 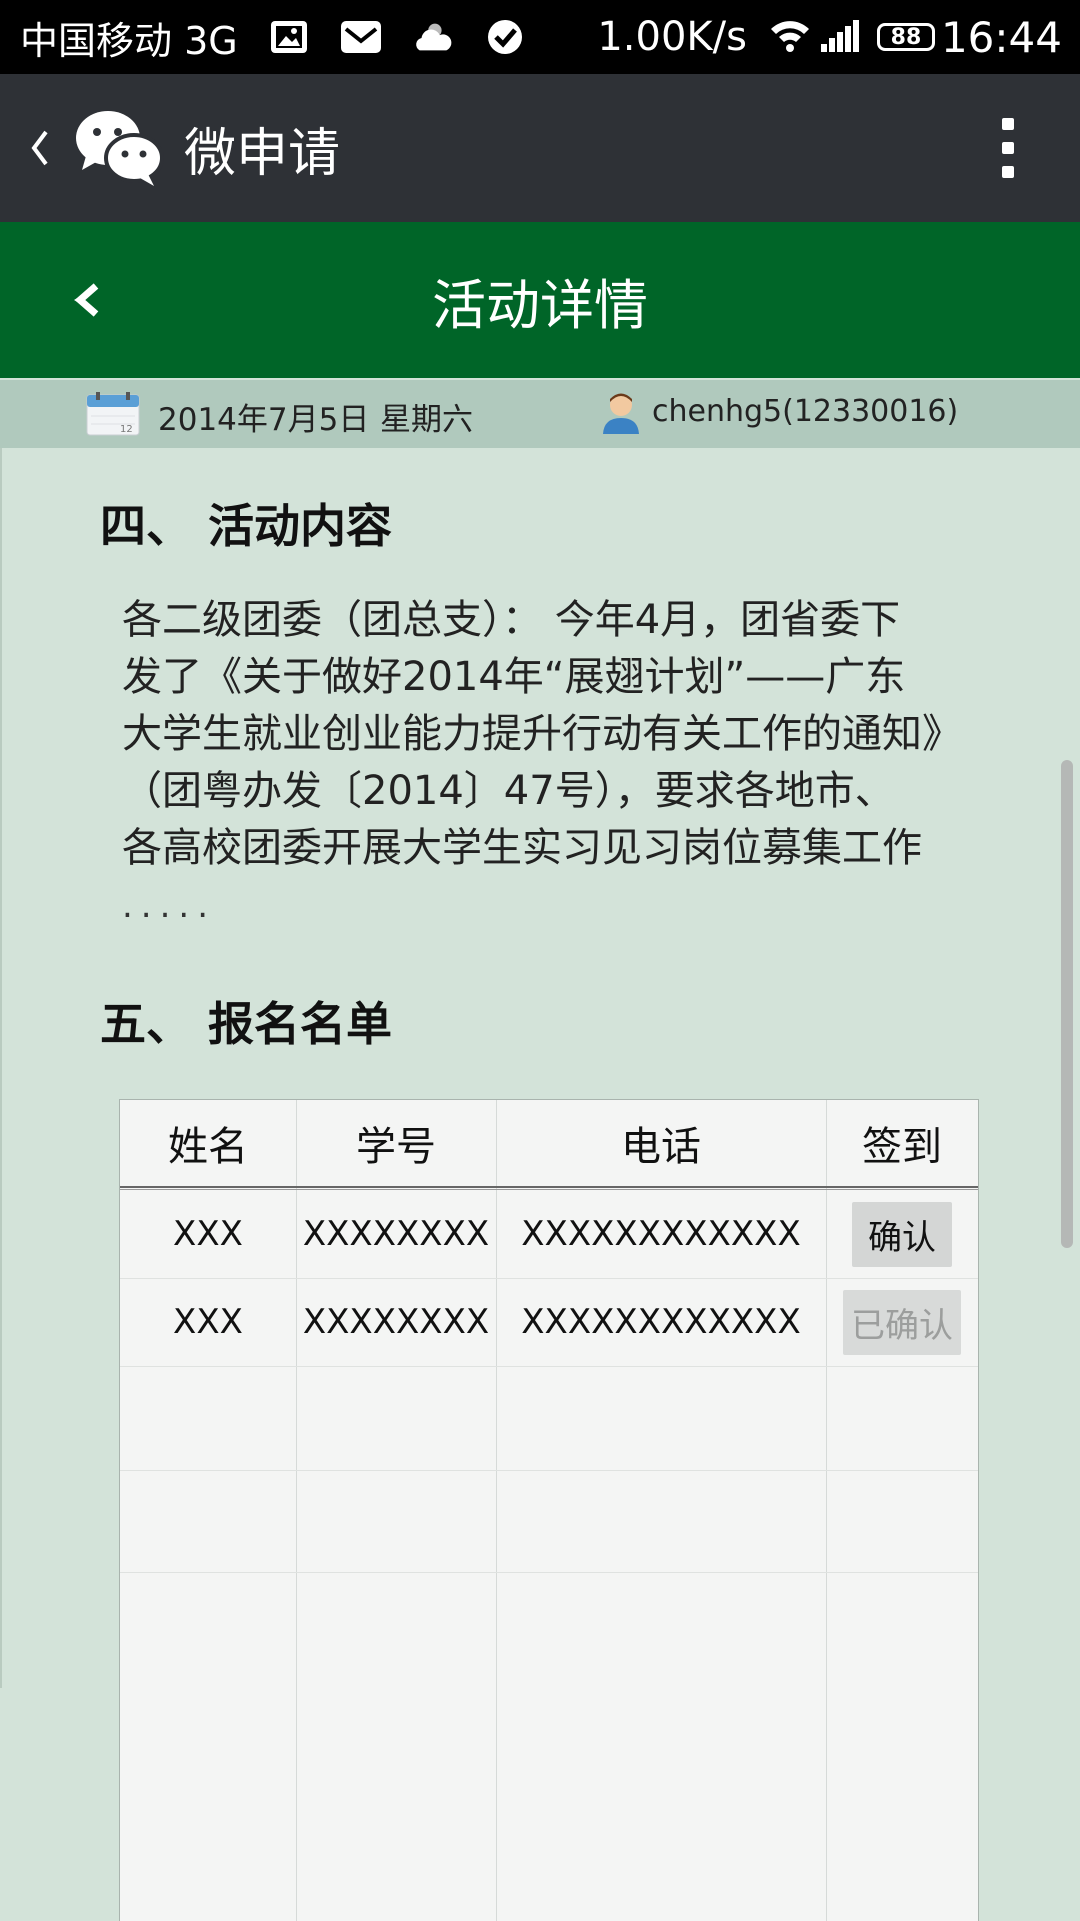 I want to click on network-speed: 1.00K/s, so click(x=672, y=37).